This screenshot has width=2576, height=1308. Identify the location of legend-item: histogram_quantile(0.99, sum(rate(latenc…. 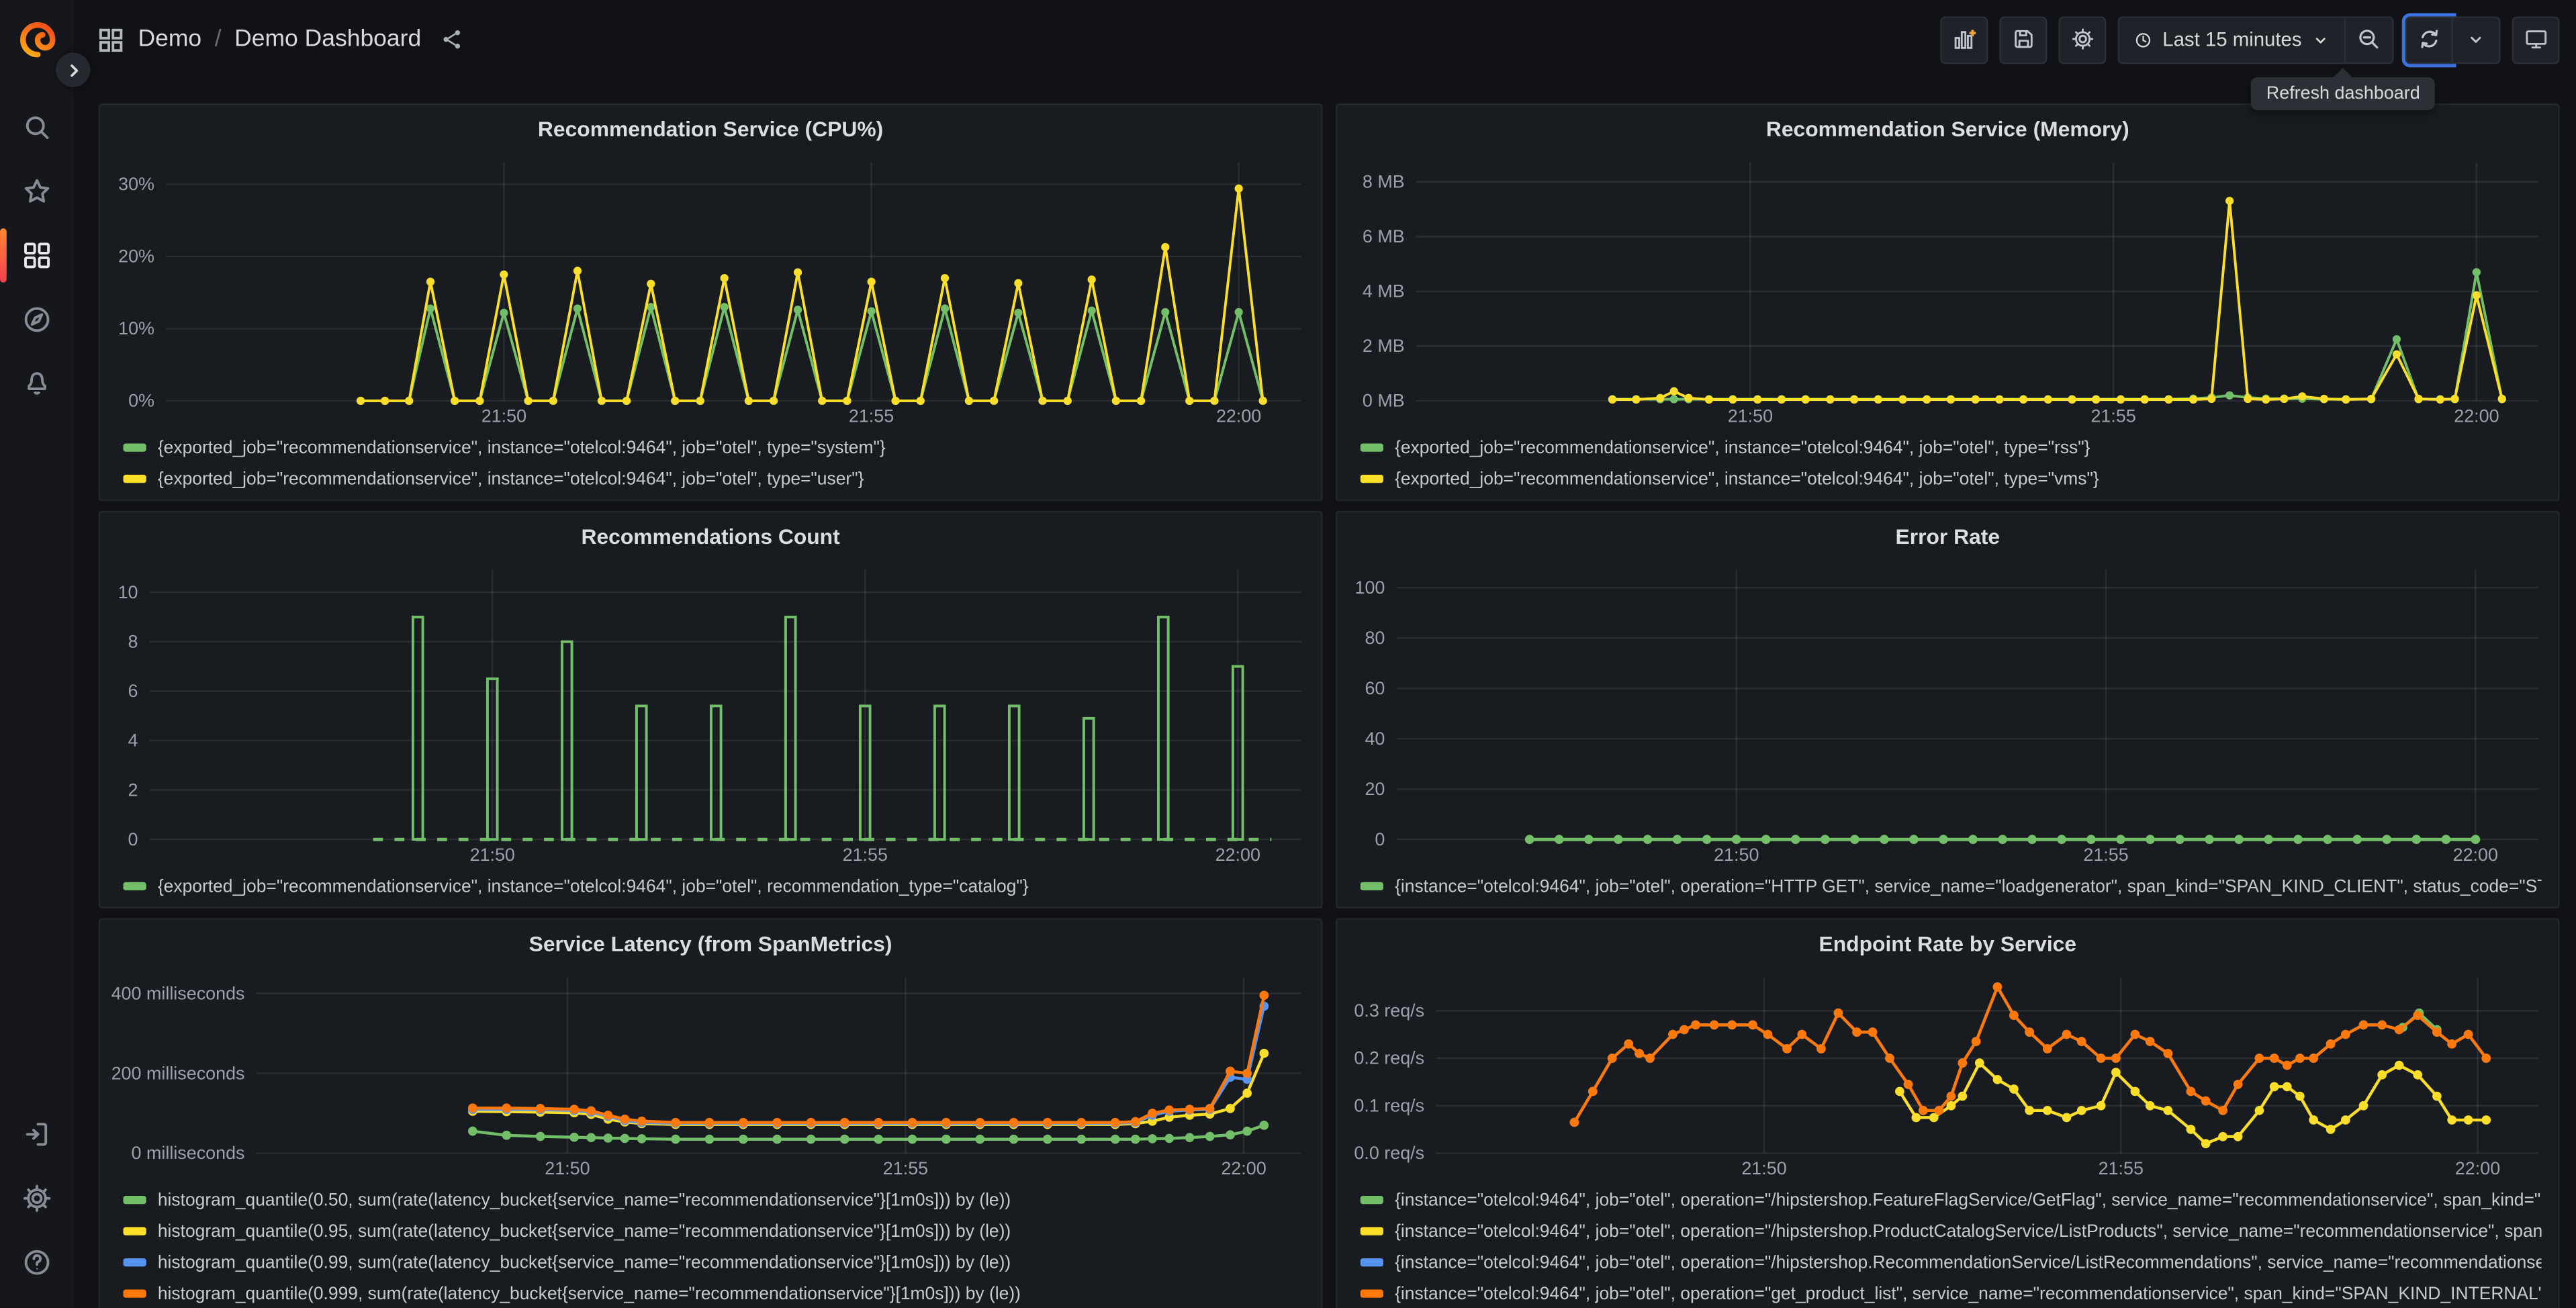
(713, 1263).